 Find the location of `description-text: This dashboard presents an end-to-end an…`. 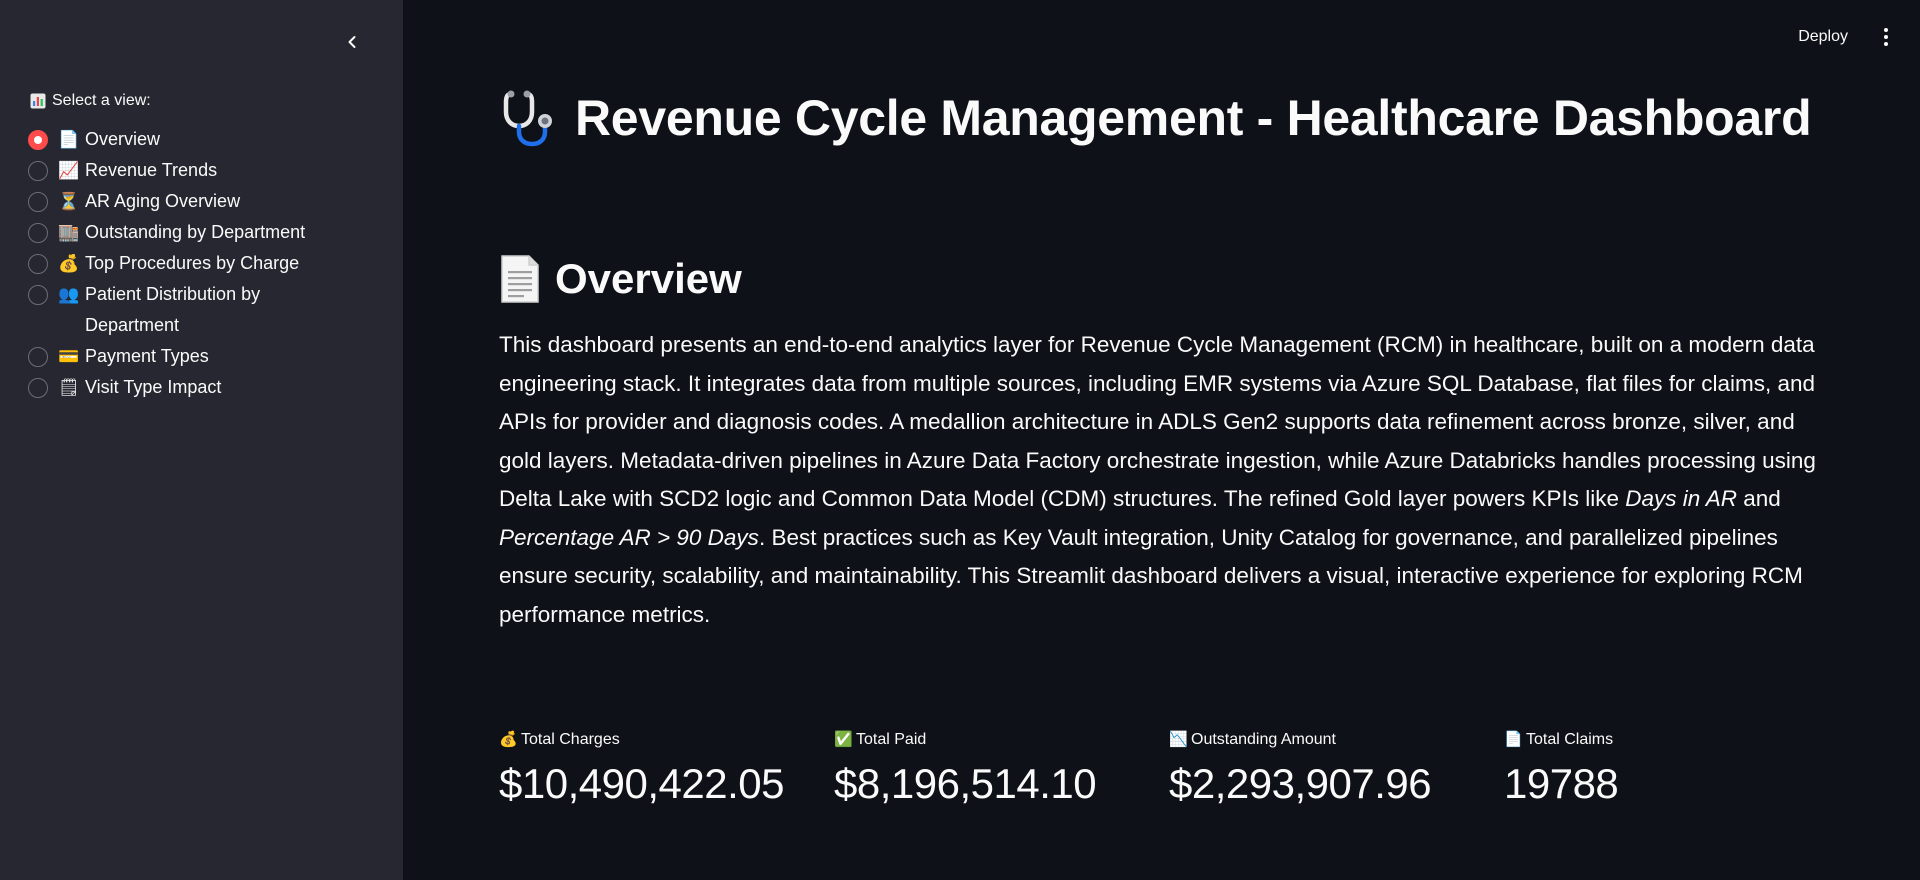

description-text: This dashboard presents an end-to-end an… is located at coordinates (1157, 421).